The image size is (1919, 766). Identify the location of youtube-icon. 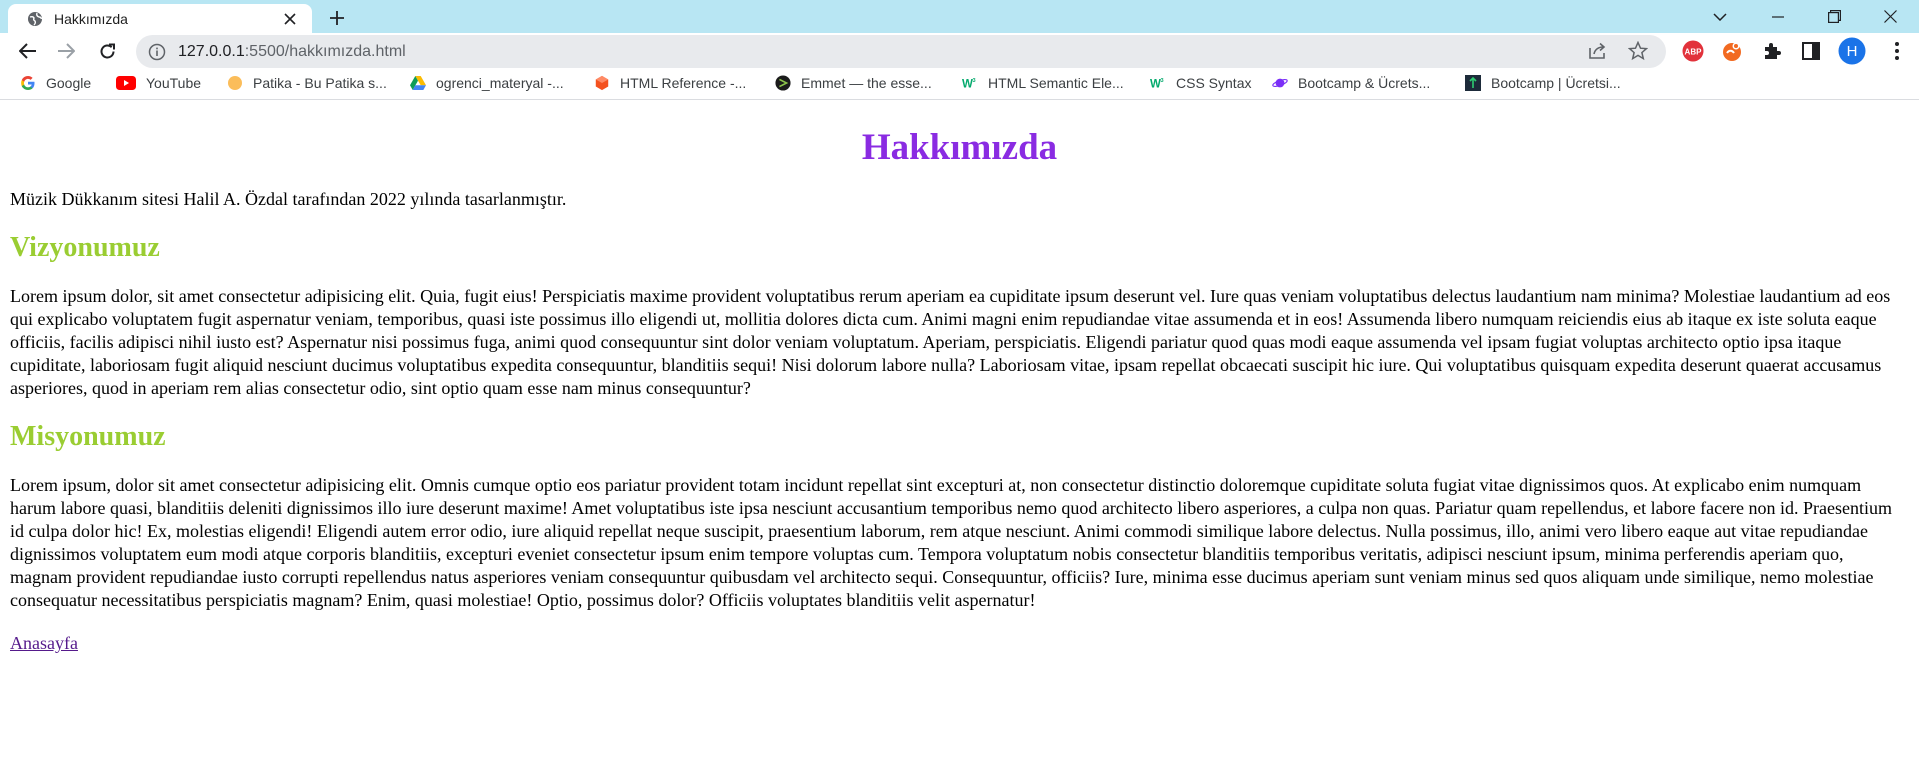
(126, 83).